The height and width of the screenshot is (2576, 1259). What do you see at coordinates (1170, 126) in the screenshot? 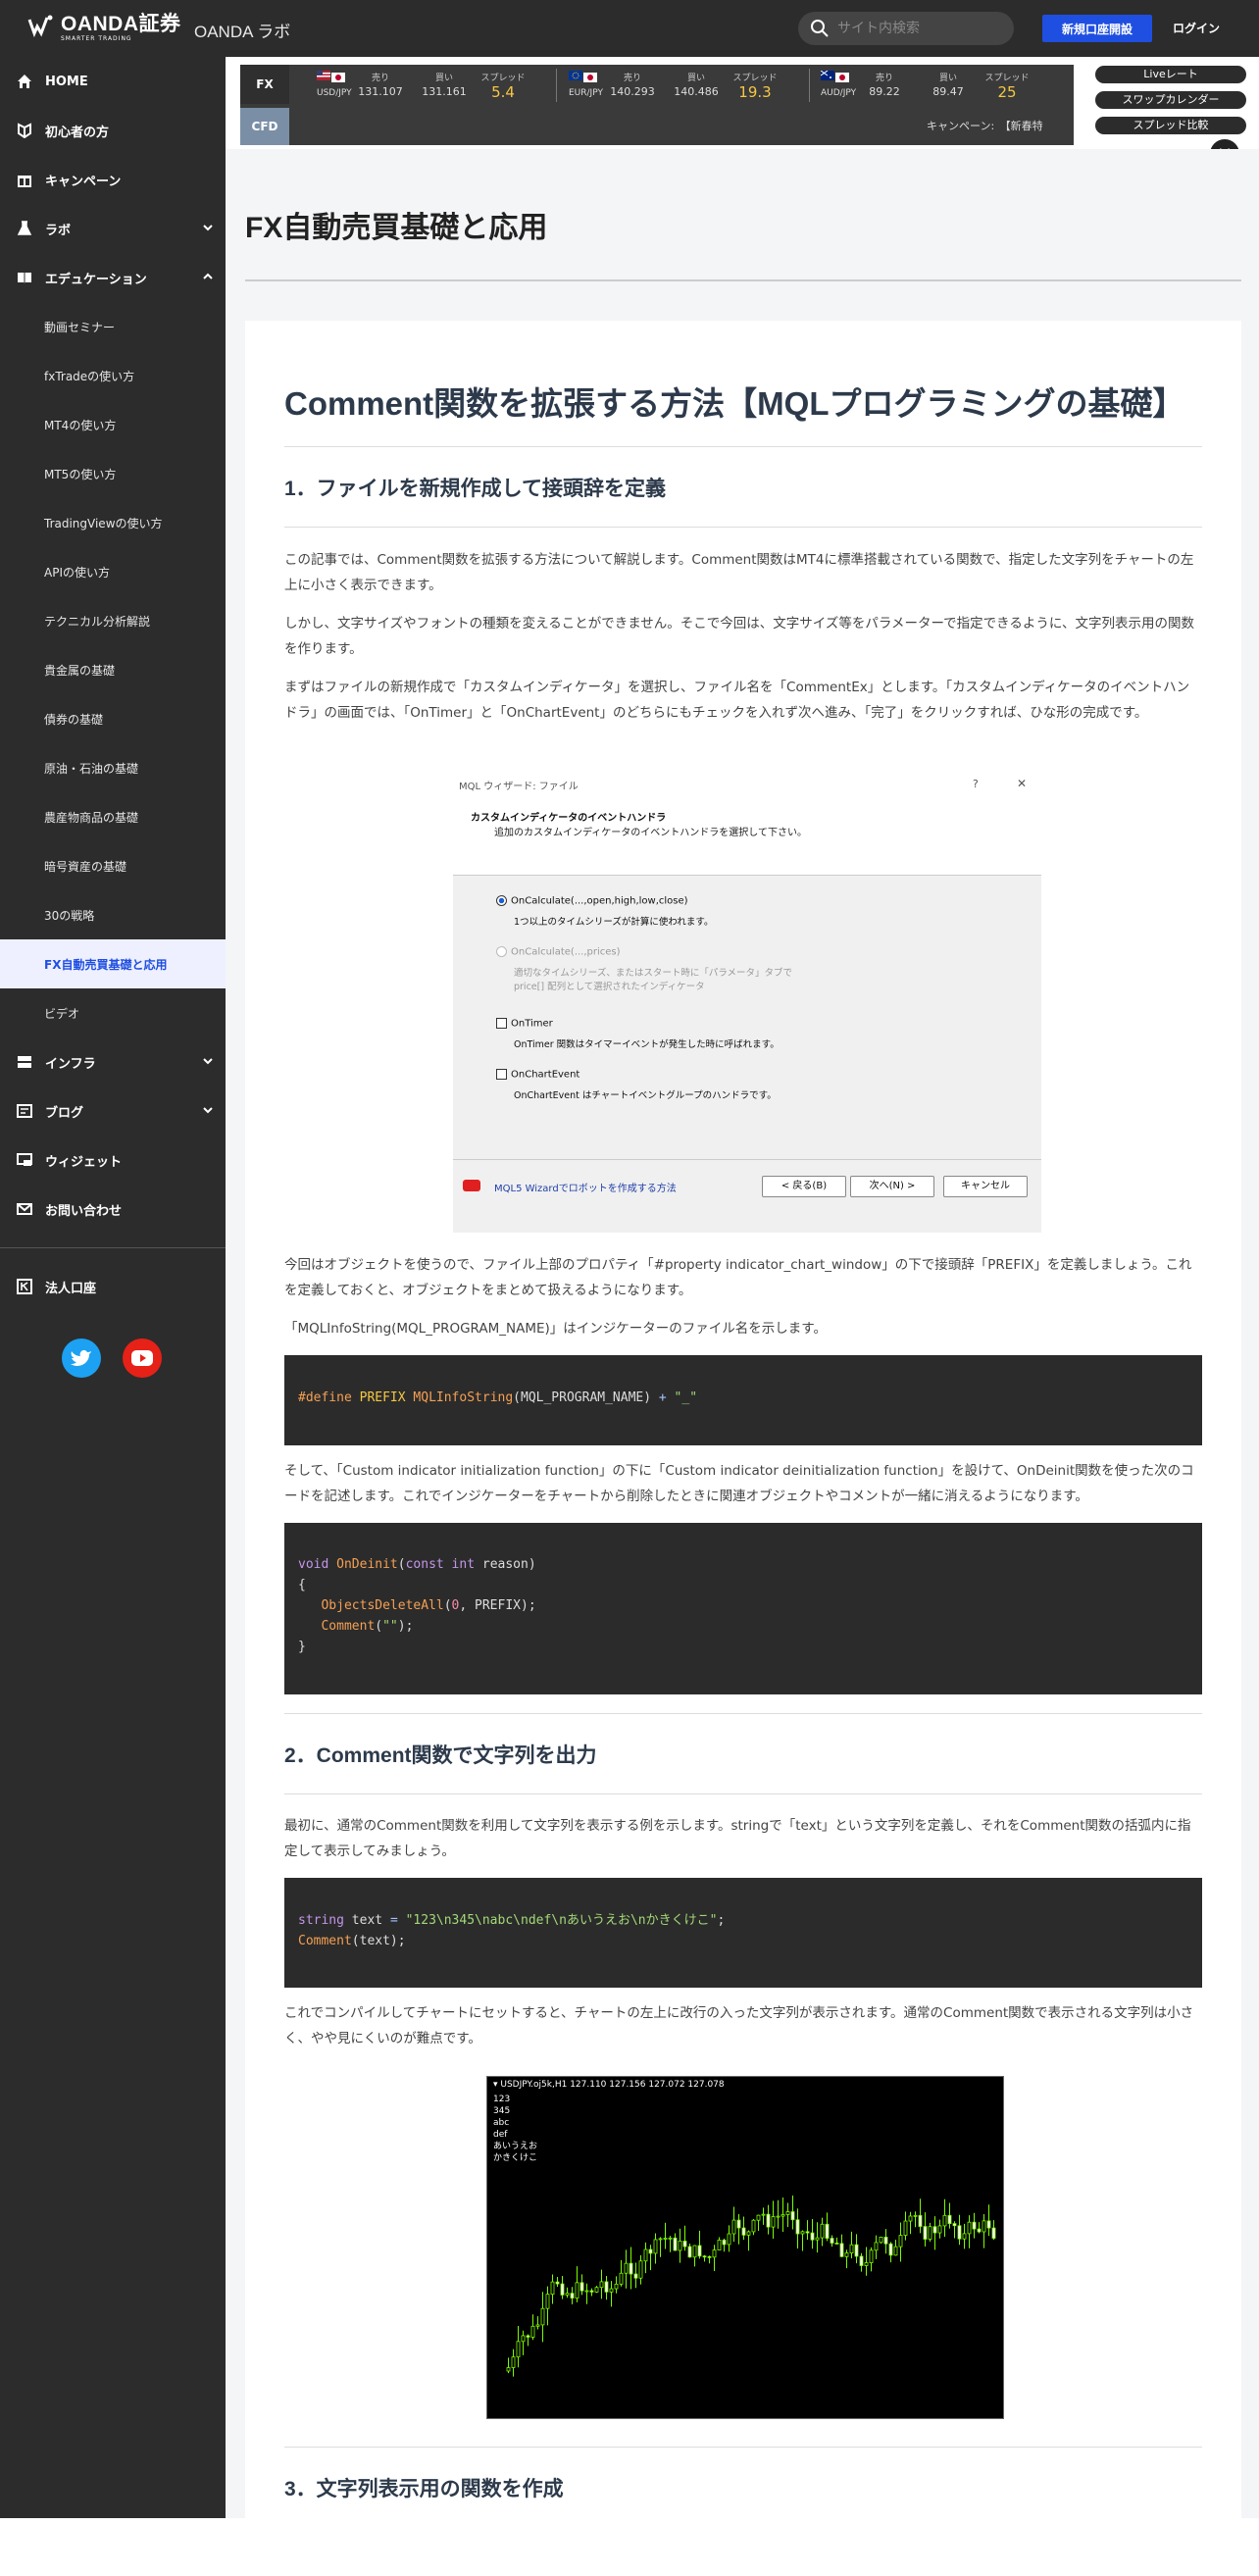
I see `spread-compare-button: スプレッド比較` at bounding box center [1170, 126].